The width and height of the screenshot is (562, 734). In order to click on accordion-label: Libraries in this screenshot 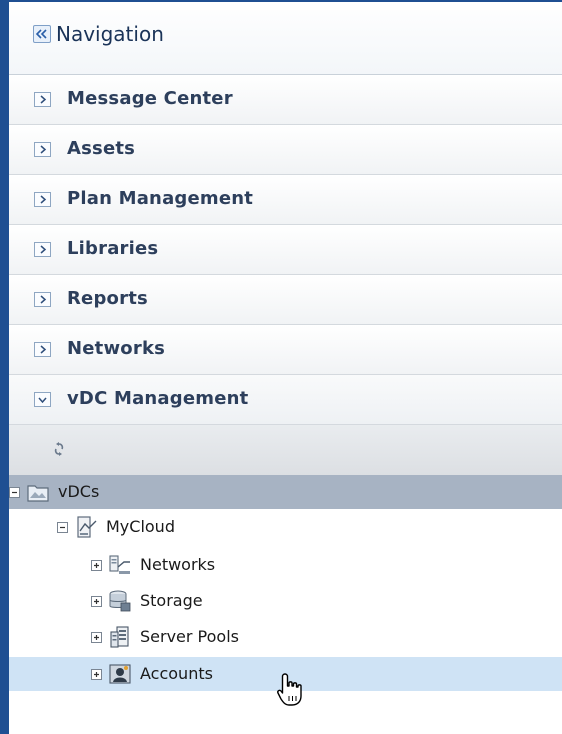, I will do `click(113, 248)`.